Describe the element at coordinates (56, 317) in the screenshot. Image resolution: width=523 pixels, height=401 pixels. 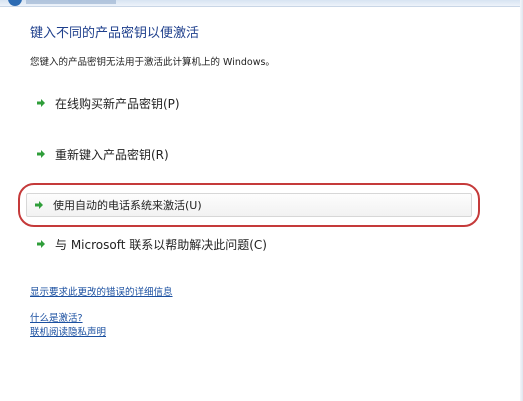
I see `what-is-activation-link: 什么是激活?` at that location.